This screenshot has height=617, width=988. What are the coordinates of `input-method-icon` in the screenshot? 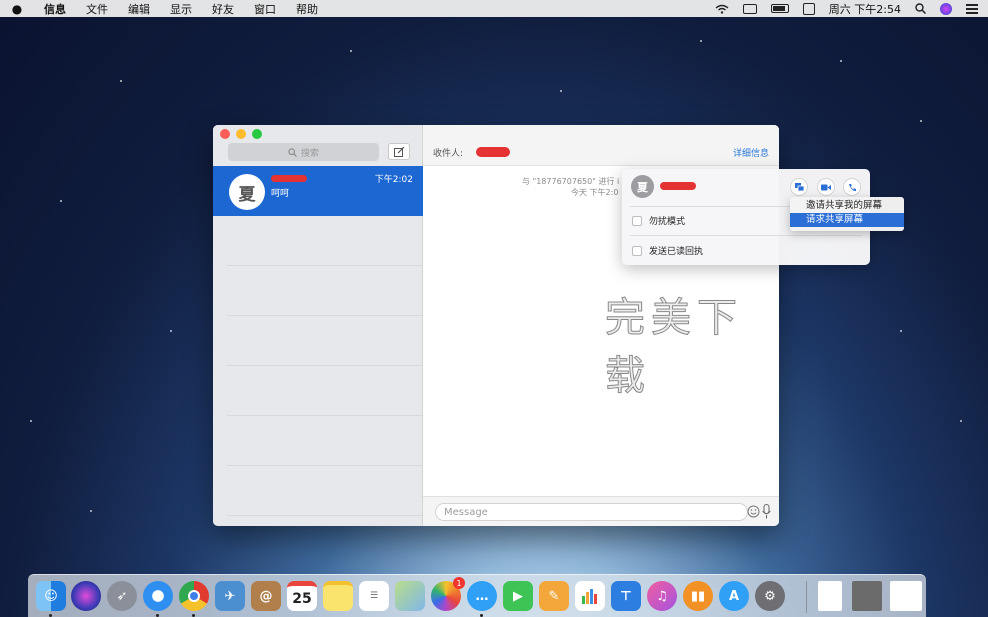 It's located at (808, 8).